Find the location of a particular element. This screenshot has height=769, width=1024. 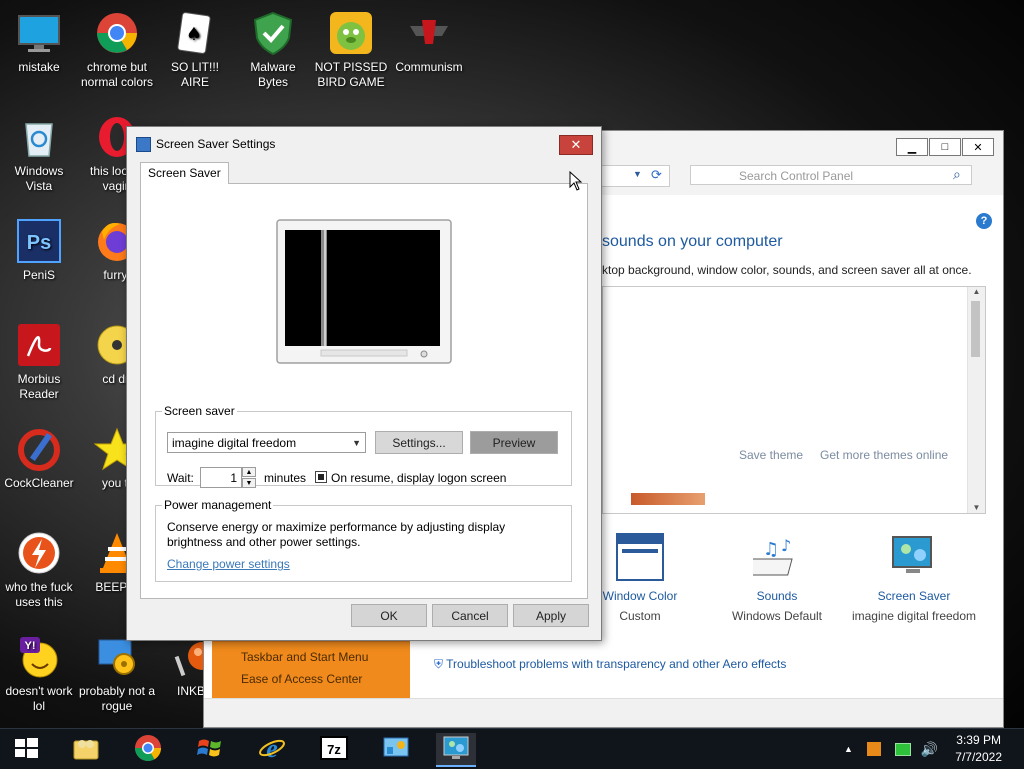

file-explorer-icon is located at coordinates (86, 749).